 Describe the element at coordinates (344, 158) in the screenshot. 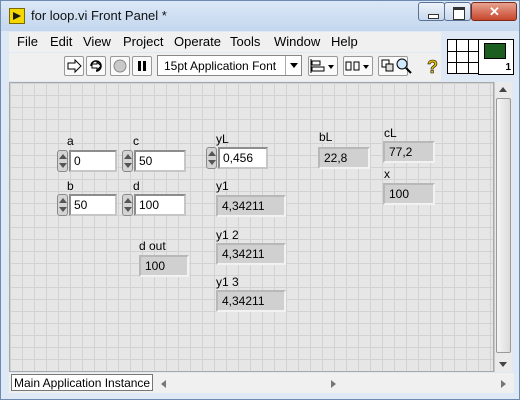

I see `indicator-bL: 22,8` at that location.